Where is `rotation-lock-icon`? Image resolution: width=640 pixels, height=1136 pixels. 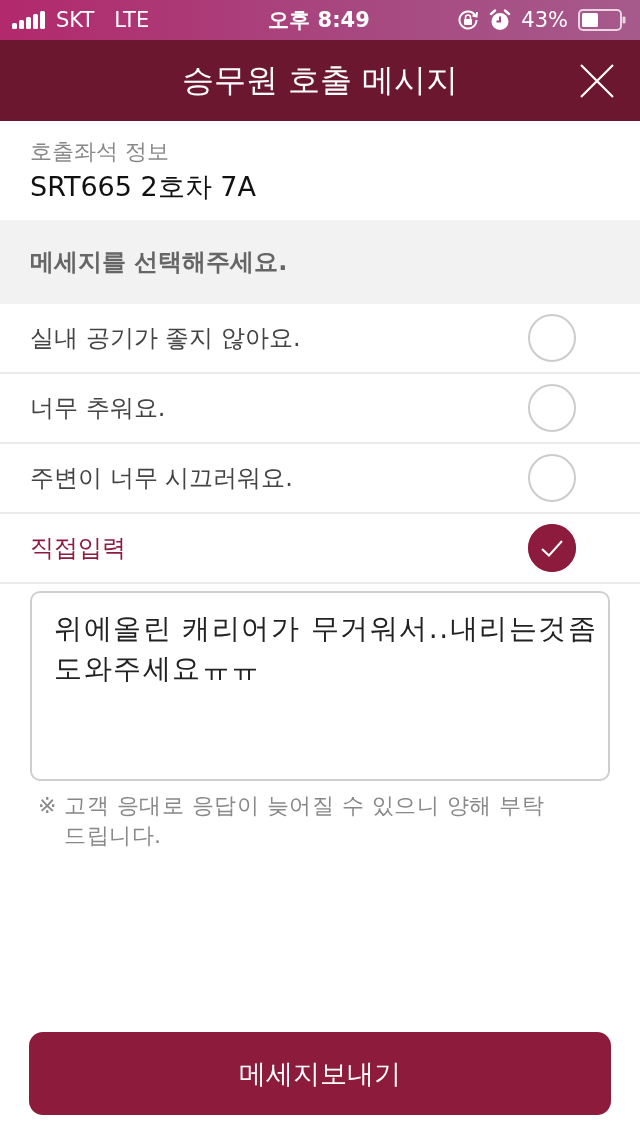 rotation-lock-icon is located at coordinates (468, 20).